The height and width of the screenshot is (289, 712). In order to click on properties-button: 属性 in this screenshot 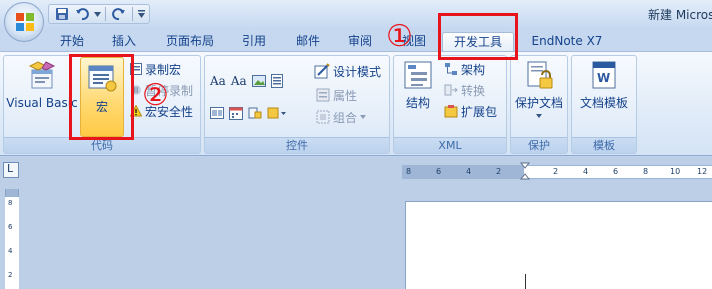, I will do `click(336, 95)`.